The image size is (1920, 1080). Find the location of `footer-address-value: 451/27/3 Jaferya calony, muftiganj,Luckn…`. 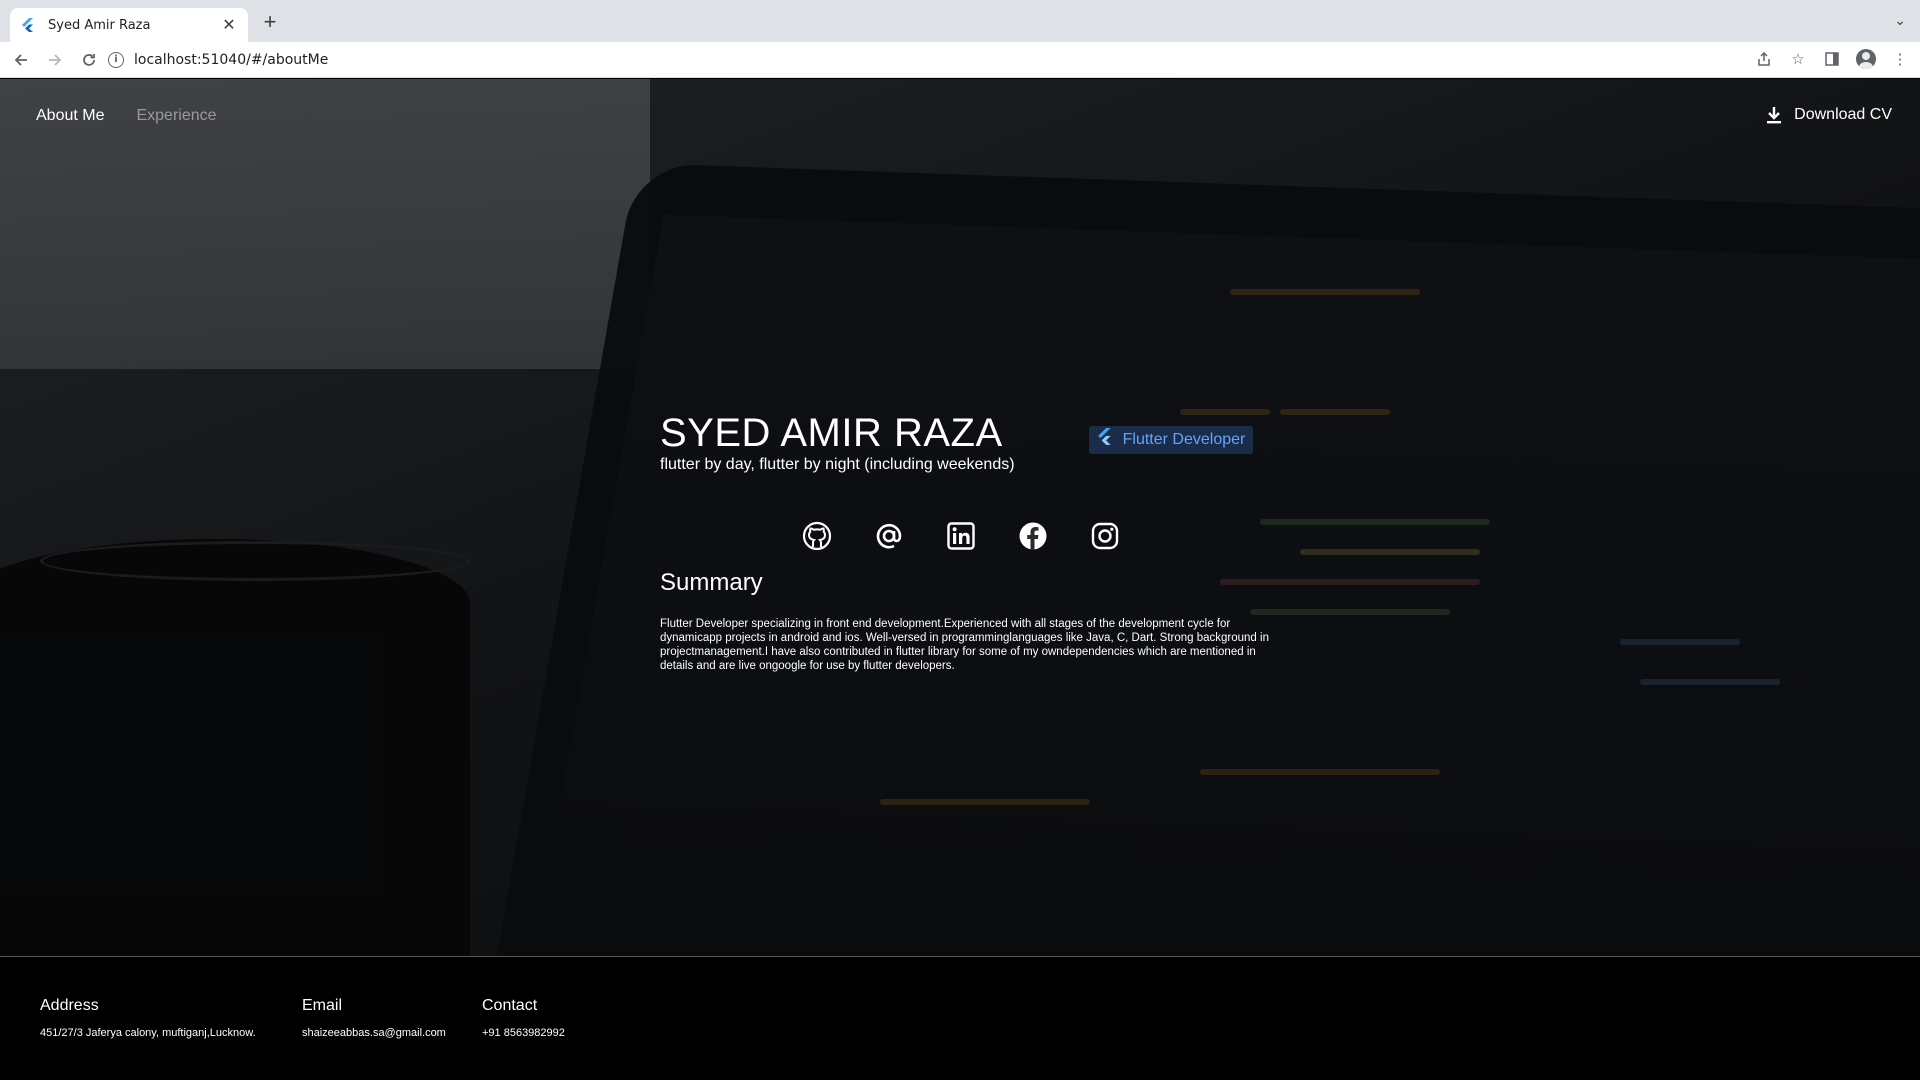

footer-address-value: 451/27/3 Jaferya calony, muftiganj,Luckn… is located at coordinates (148, 1033).